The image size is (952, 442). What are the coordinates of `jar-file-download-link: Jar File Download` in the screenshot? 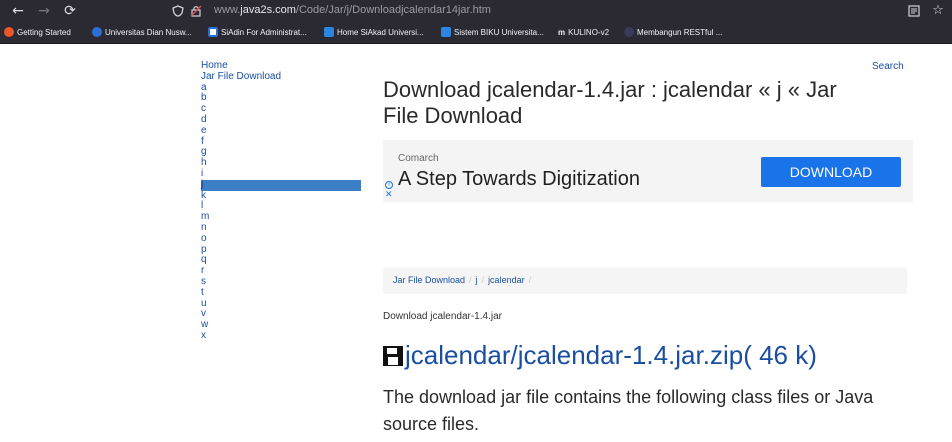 It's located at (281, 77).